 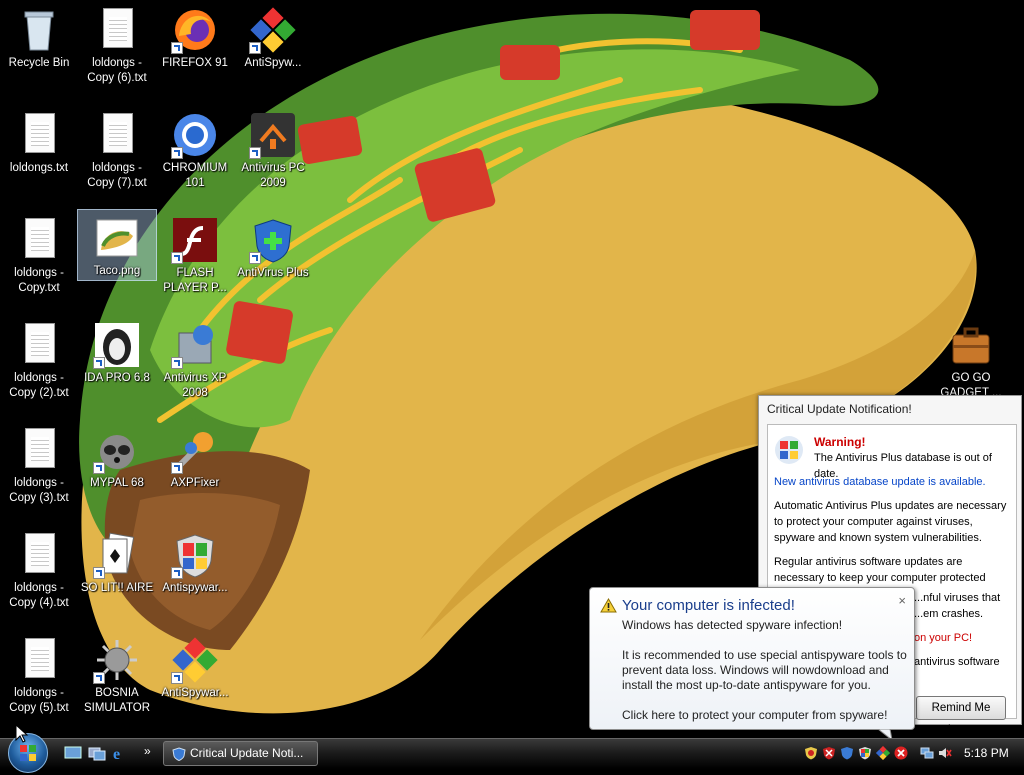 What do you see at coordinates (117, 271) in the screenshot?
I see `icon-label: Taco.png` at bounding box center [117, 271].